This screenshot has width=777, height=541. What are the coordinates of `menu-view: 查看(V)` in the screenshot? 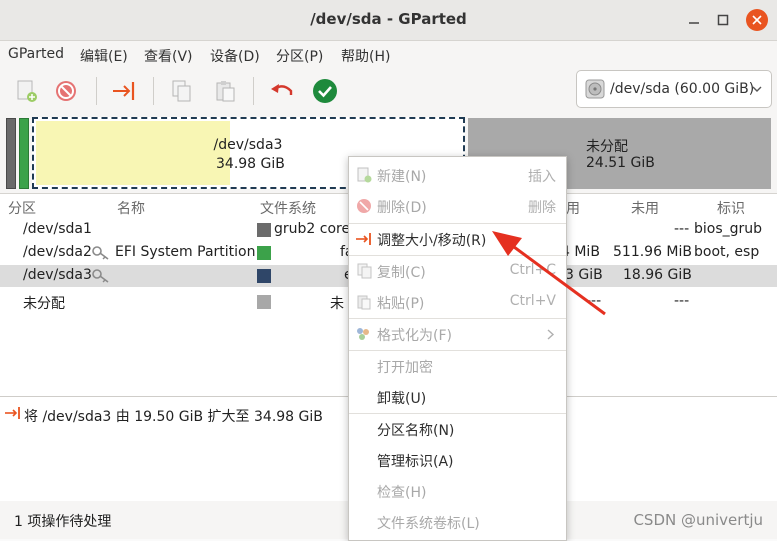 It's located at (168, 56).